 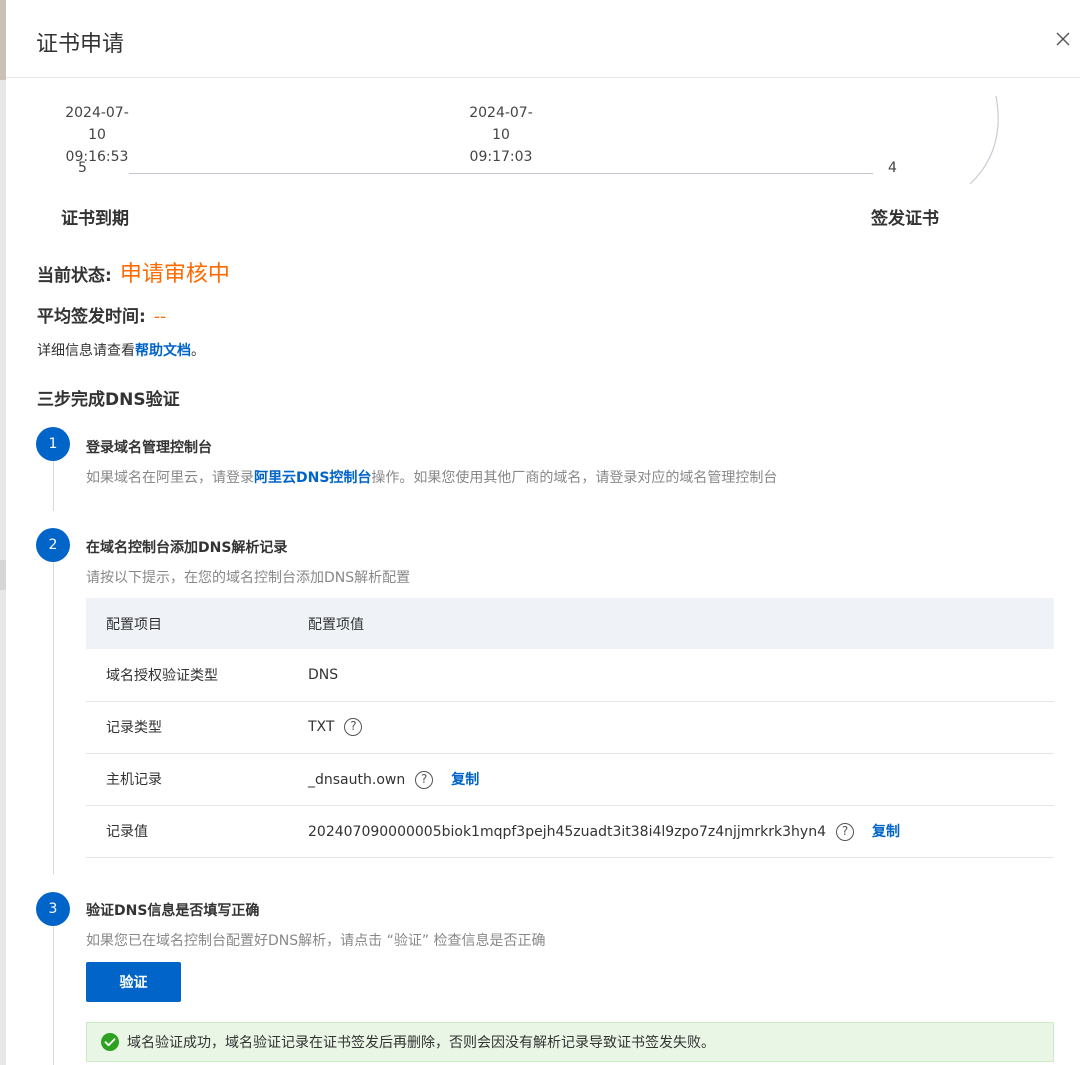 I want to click on status-label: 当前状态:, so click(x=74, y=276).